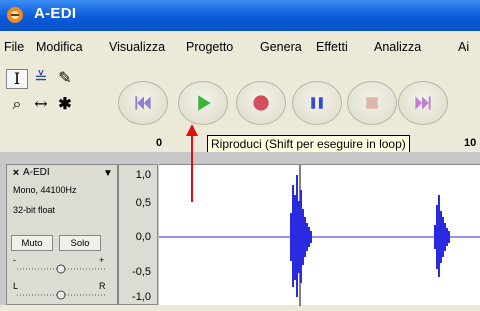 The width and height of the screenshot is (480, 311). What do you see at coordinates (240, 15) in the screenshot?
I see `title-bar: A-EDI` at bounding box center [240, 15].